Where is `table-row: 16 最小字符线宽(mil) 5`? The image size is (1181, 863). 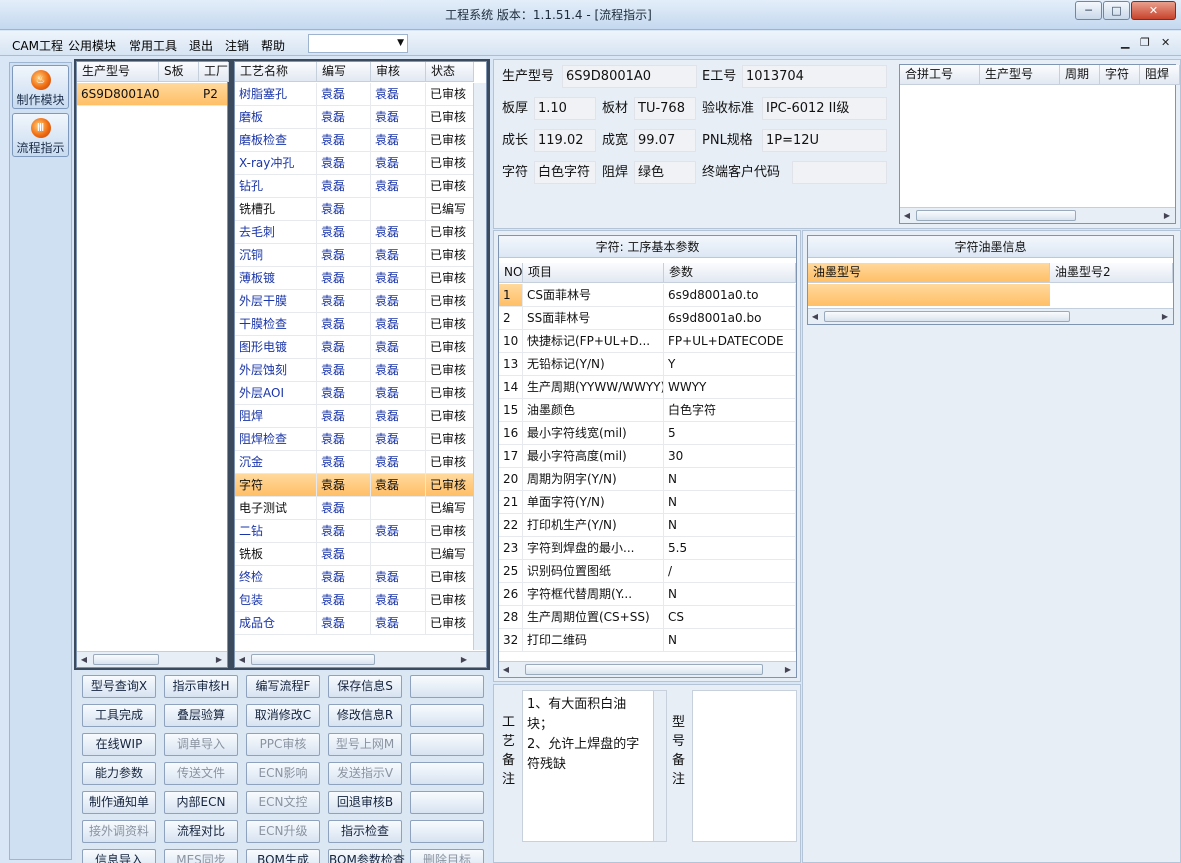
table-row: 16 最小字符线宽(mil) 5 is located at coordinates (647, 433).